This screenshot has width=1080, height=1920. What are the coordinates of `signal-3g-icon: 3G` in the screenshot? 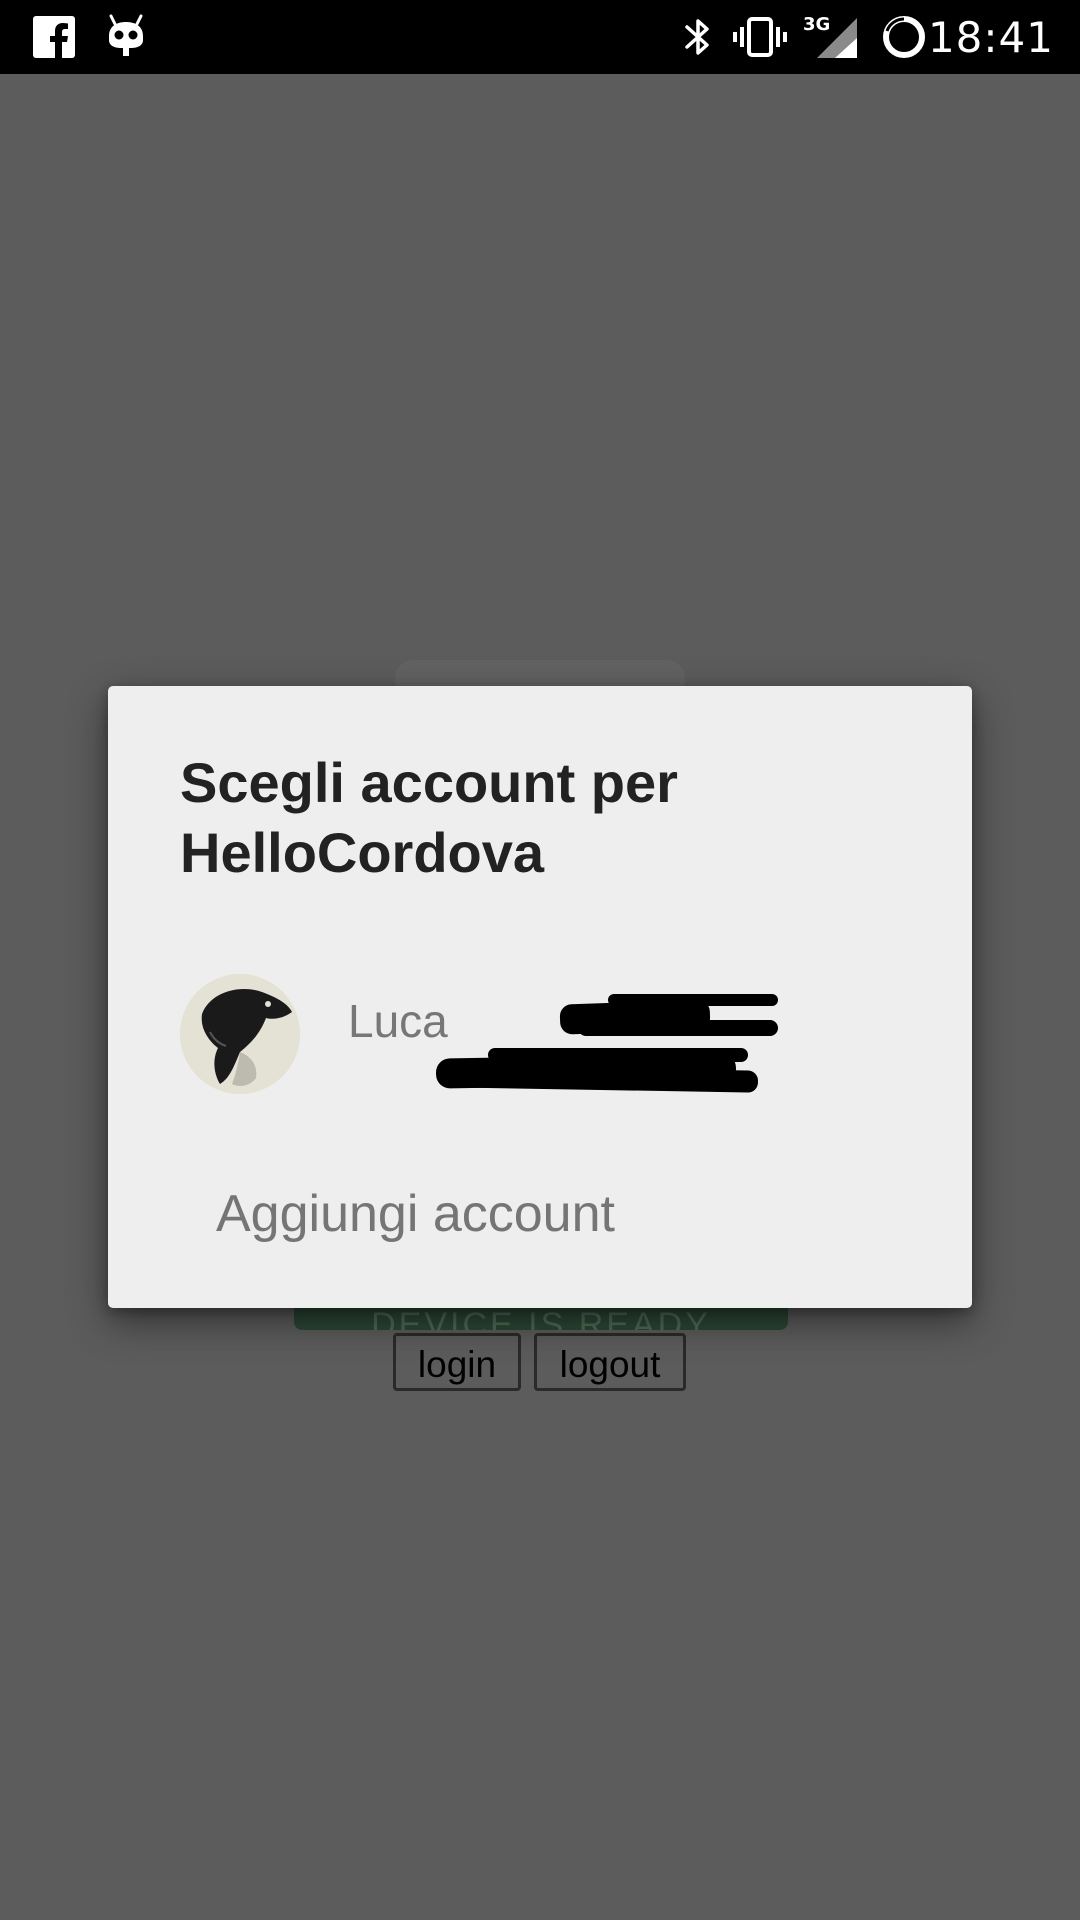 It's located at (830, 37).